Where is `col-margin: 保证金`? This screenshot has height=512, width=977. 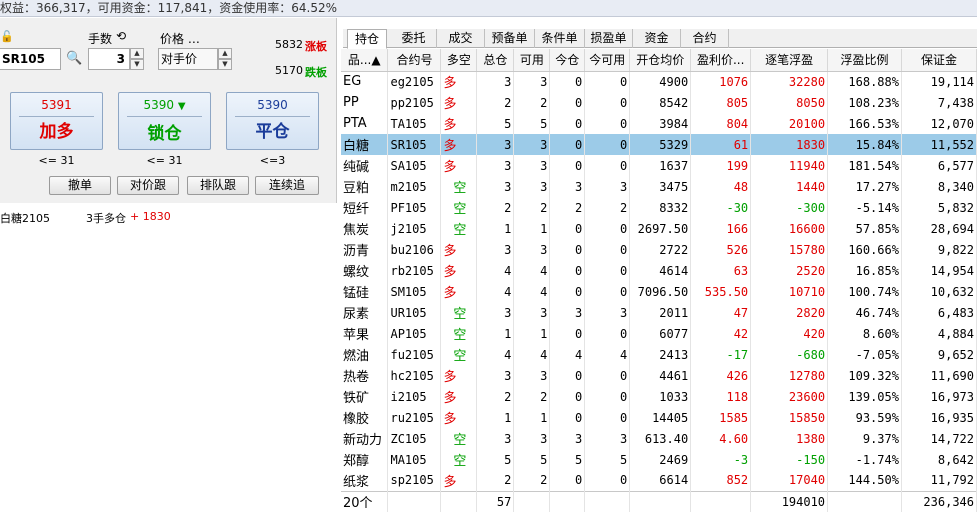 col-margin: 保证金 is located at coordinates (939, 60).